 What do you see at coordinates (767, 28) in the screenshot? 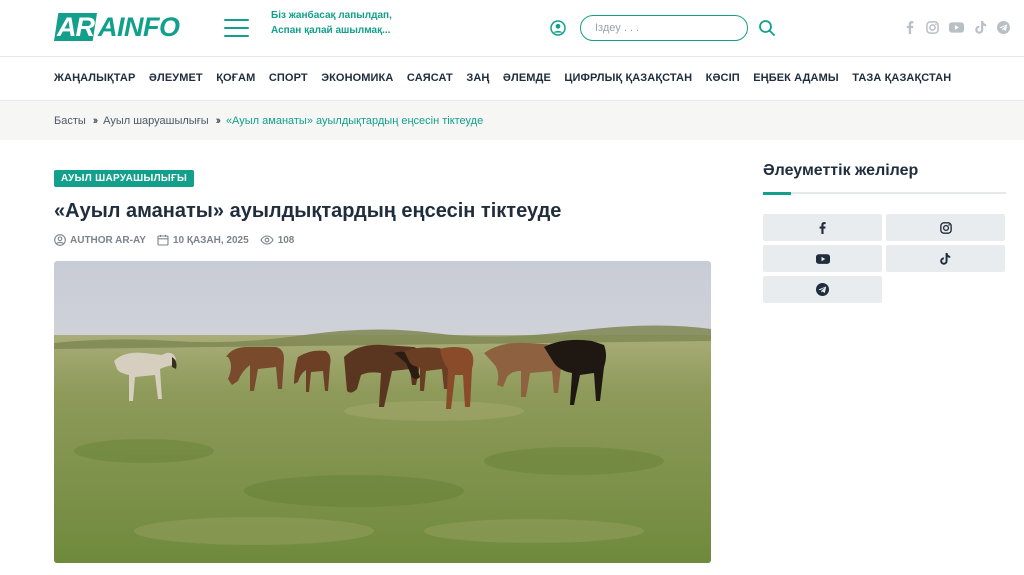
I see `search-icon` at bounding box center [767, 28].